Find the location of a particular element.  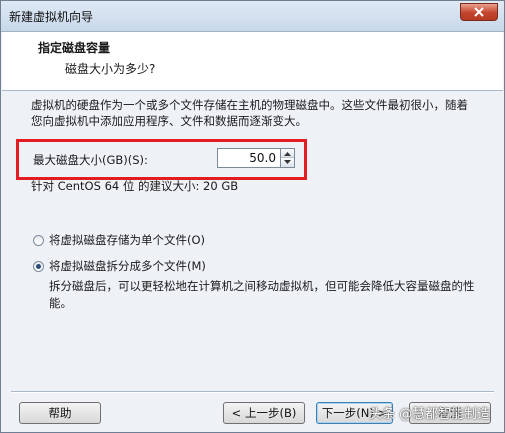

help-button: 帮助 is located at coordinates (60, 413).